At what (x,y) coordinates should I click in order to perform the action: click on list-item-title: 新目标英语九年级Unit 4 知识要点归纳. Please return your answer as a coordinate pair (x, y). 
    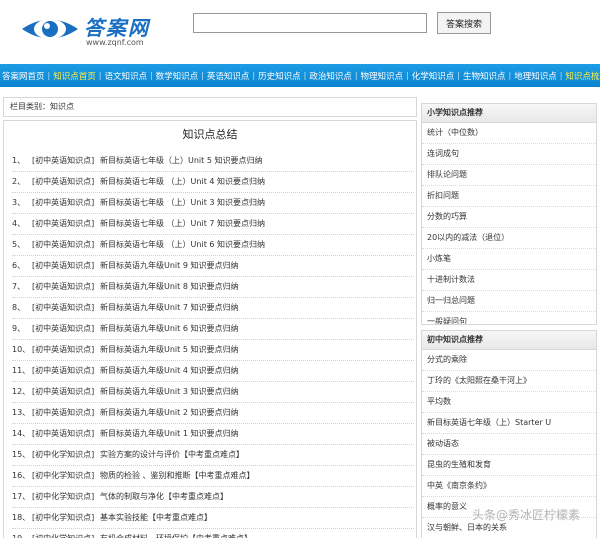
    Looking at the image, I should click on (169, 371).